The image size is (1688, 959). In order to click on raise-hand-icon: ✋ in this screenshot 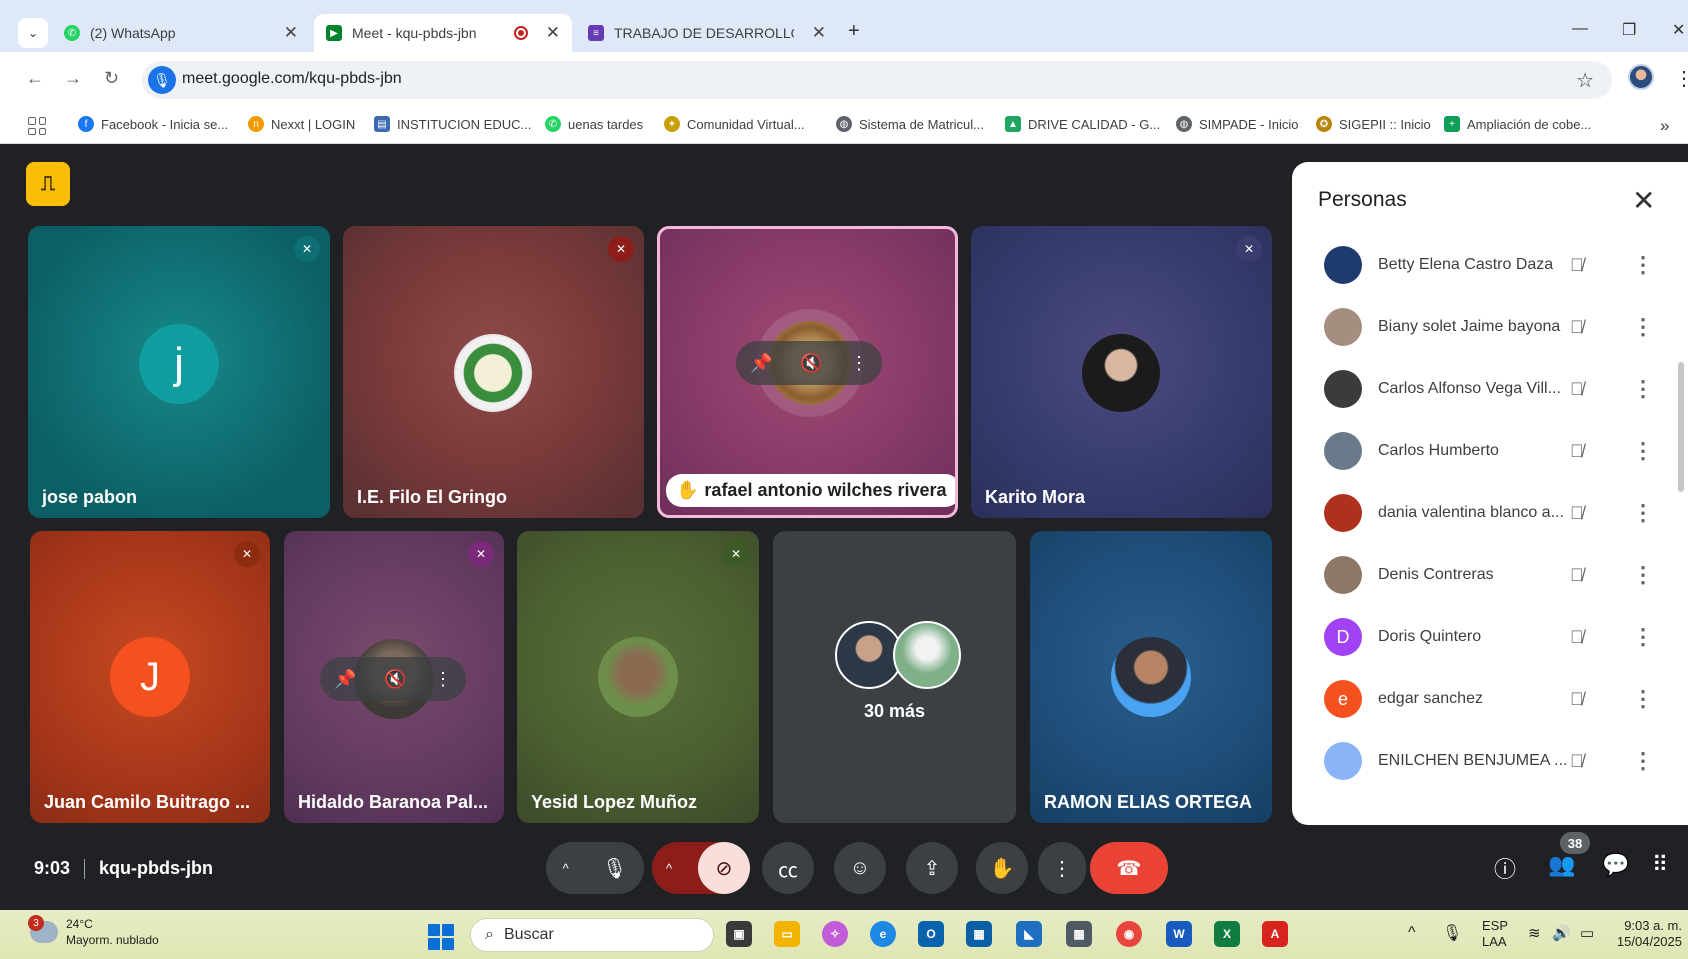, I will do `click(1002, 868)`.